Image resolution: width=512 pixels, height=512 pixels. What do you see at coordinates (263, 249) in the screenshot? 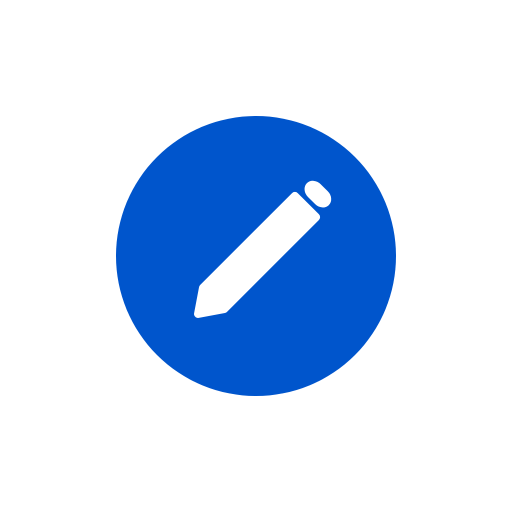
I see `pencil-icon` at bounding box center [263, 249].